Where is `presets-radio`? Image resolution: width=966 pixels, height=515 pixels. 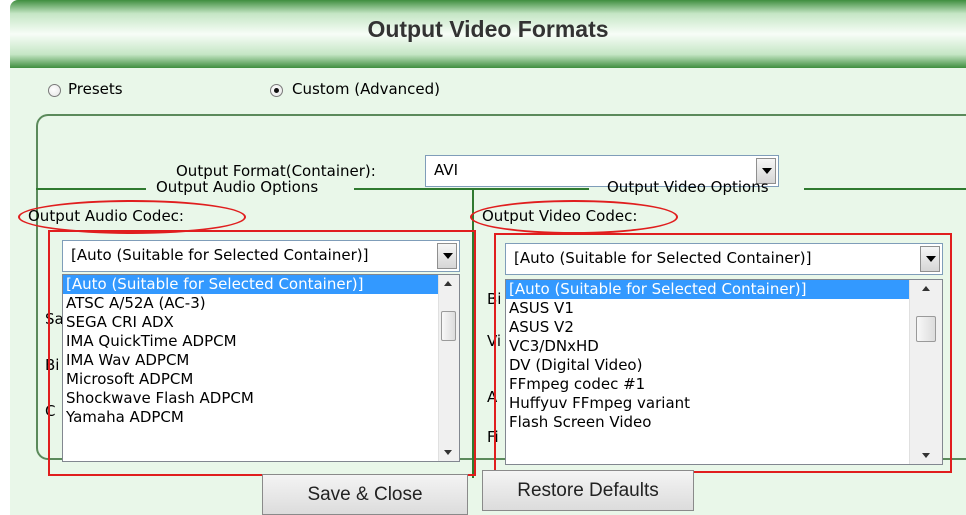
presets-radio is located at coordinates (54, 90).